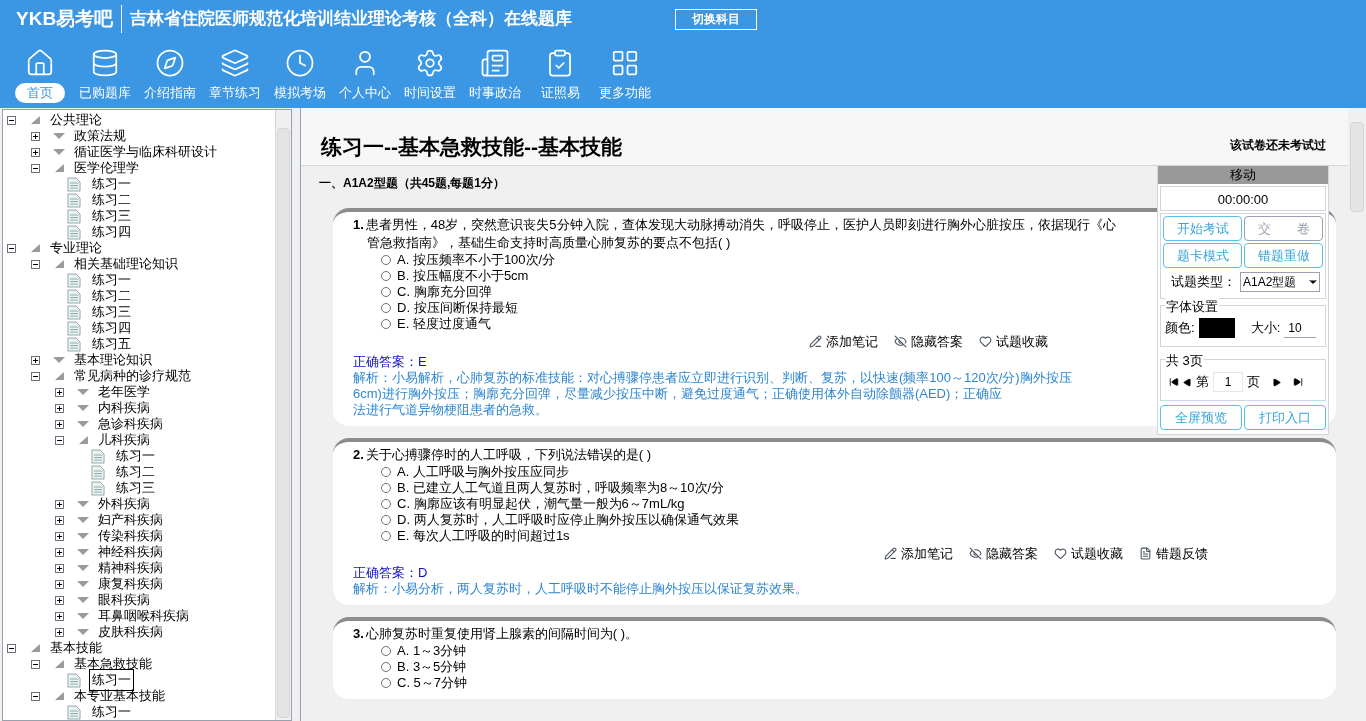 The height and width of the screenshot is (721, 1366). Describe the element at coordinates (40, 63) in the screenshot. I see `home-icon` at that location.